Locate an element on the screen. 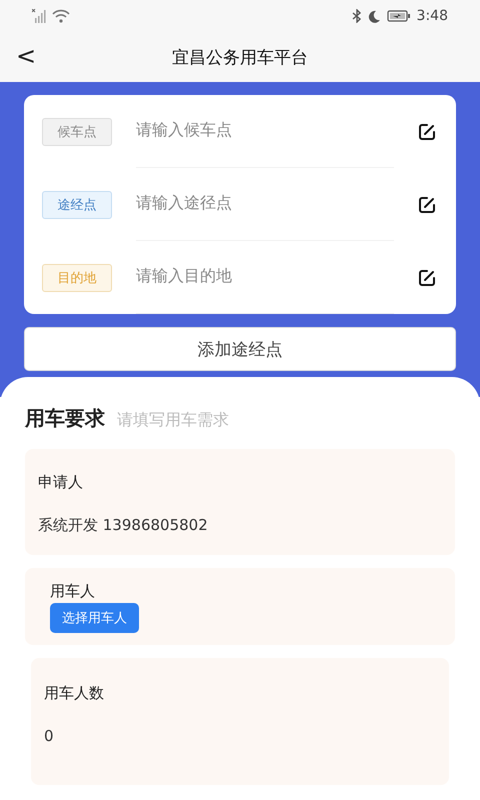 The image size is (480, 800). stop-tag: 途经点 is located at coordinates (77, 204).